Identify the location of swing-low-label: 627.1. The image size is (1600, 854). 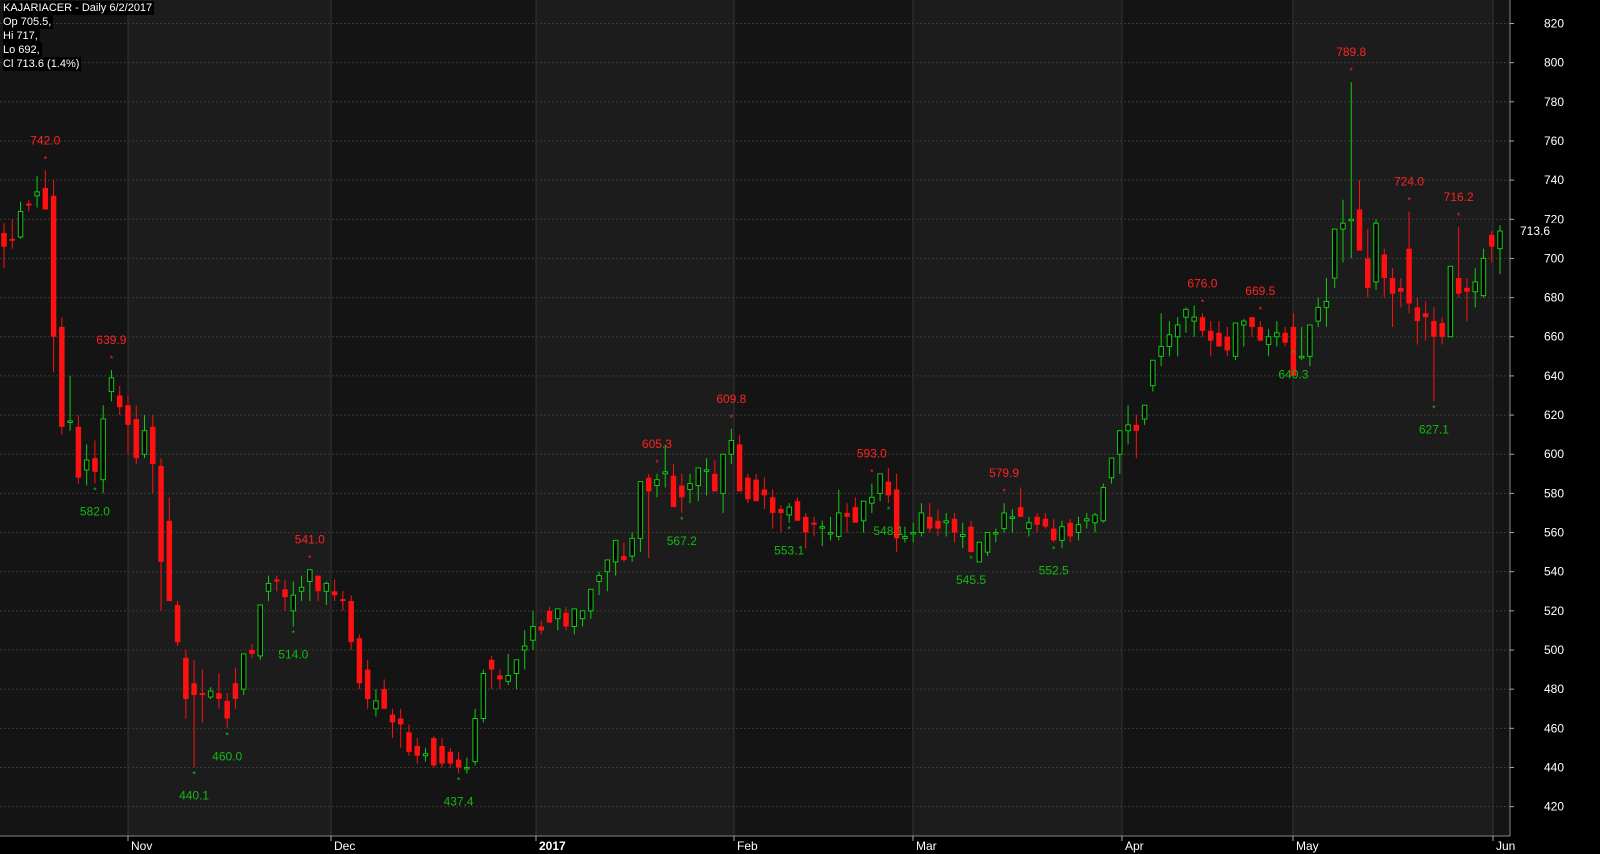
(1434, 429).